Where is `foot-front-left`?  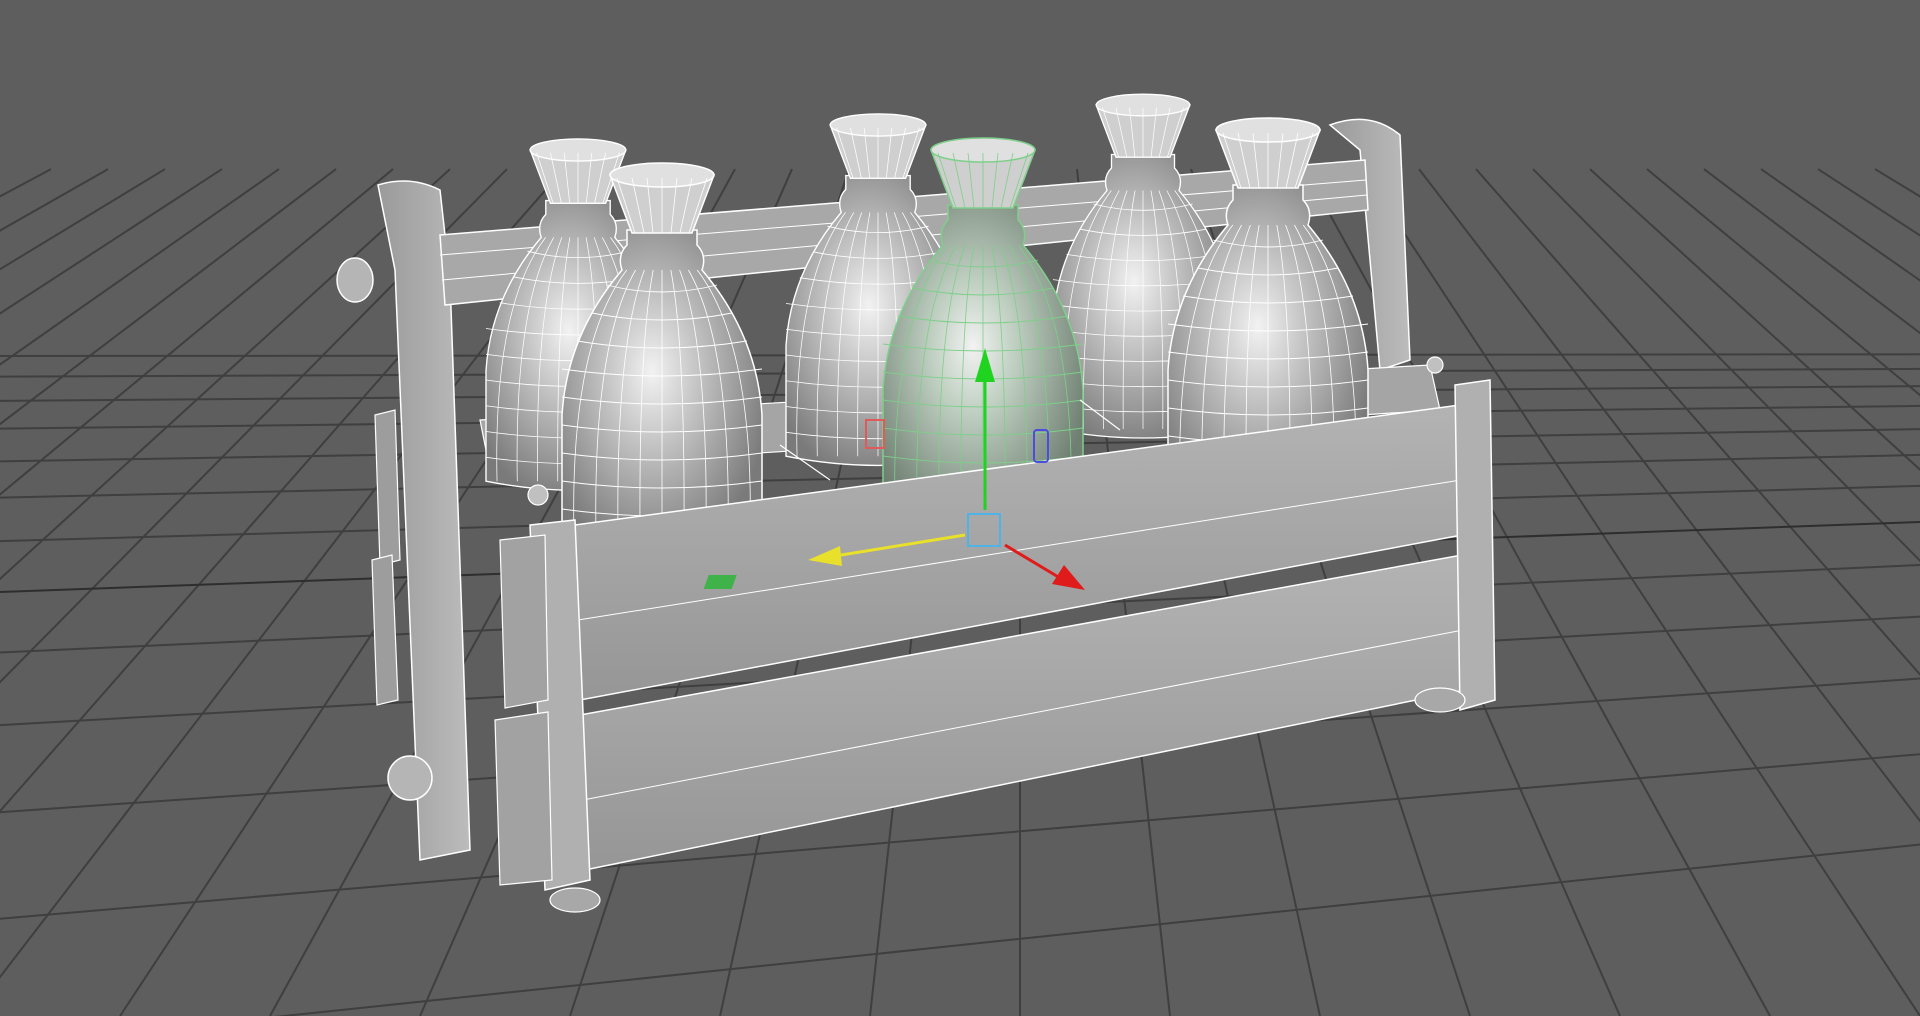 foot-front-left is located at coordinates (575, 900).